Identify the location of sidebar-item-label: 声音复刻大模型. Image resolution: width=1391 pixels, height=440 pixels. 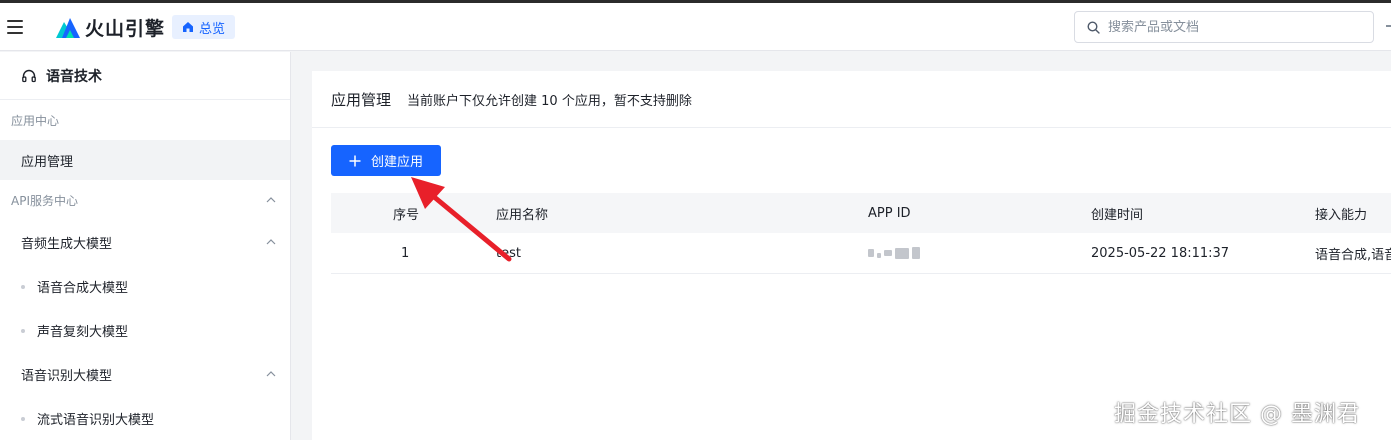
(83, 332).